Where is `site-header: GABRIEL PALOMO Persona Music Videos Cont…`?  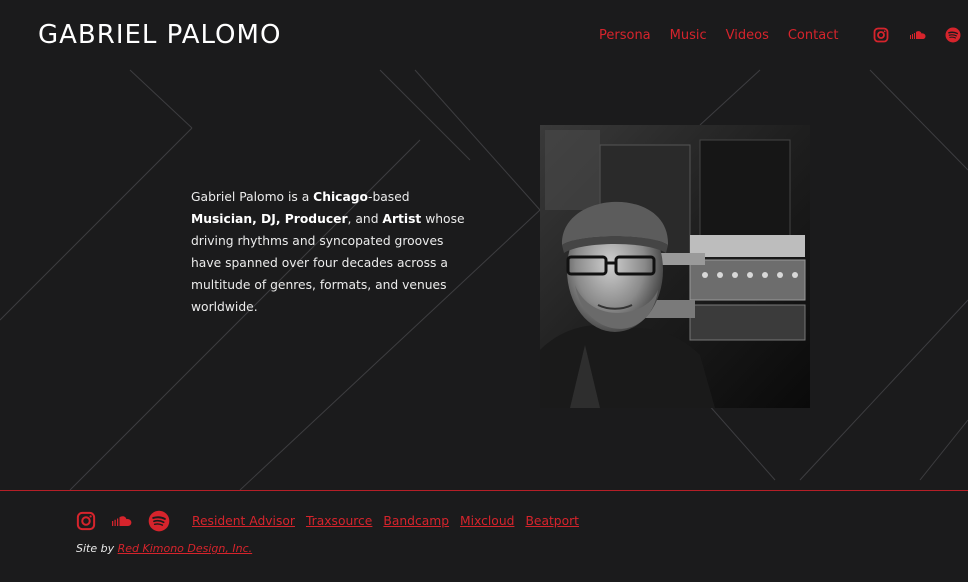
site-header: GABRIEL PALOMO Persona Music Videos Cont… is located at coordinates (484, 35).